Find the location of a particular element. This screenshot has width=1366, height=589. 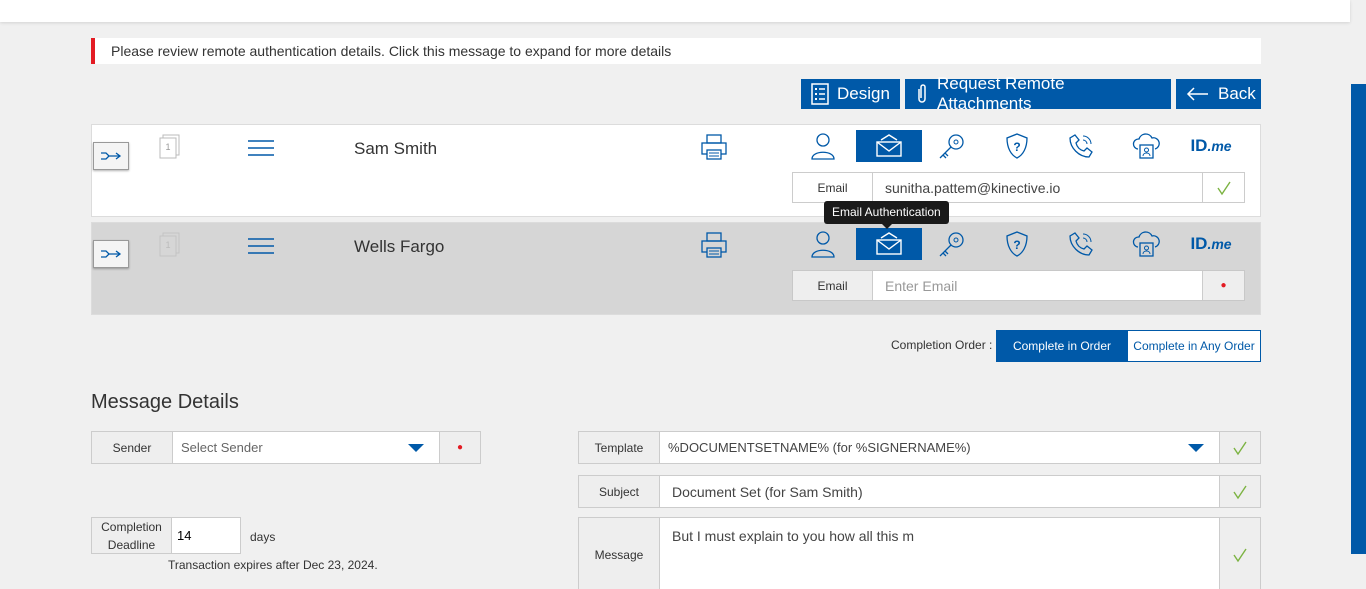

sender-select: Select Sender is located at coordinates (306, 447).